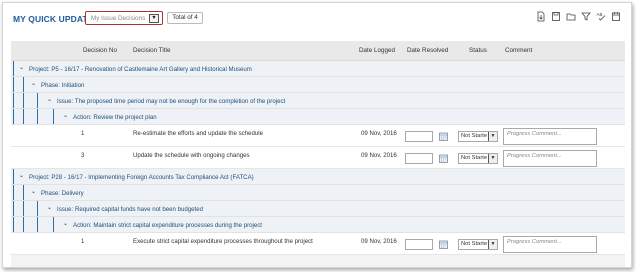 Image resolution: width=636 pixels, height=272 pixels. What do you see at coordinates (152, 50) in the screenshot?
I see `col-decision-title: Decision Title` at bounding box center [152, 50].